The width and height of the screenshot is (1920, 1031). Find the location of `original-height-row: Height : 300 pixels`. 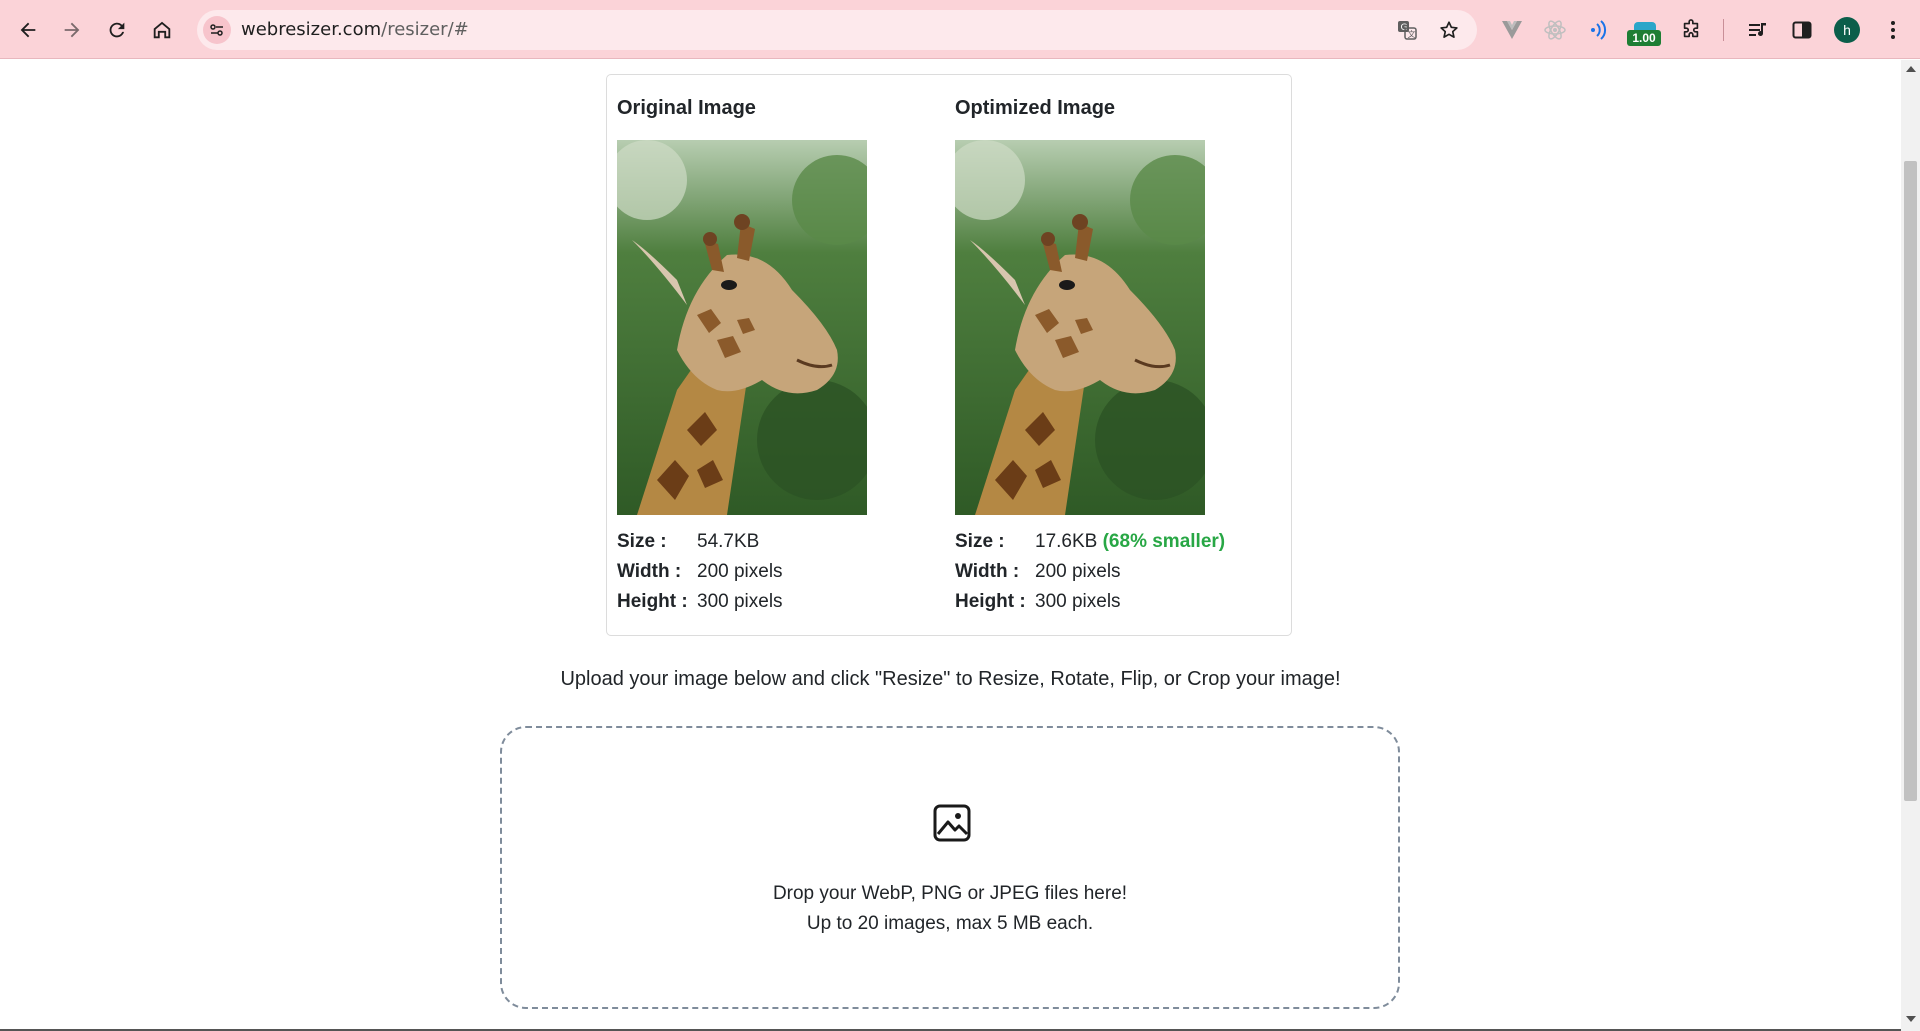

original-height-row: Height : 300 pixels is located at coordinates (700, 602).